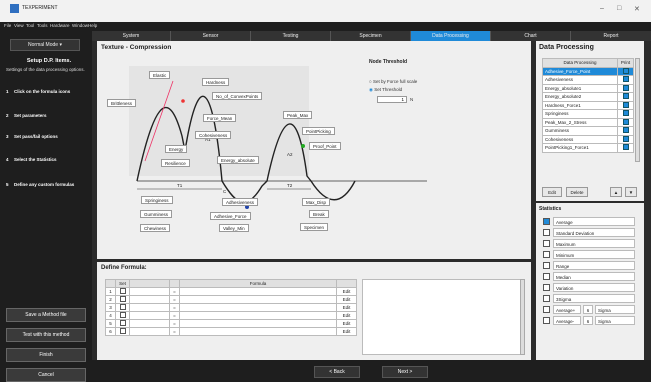  What do you see at coordinates (616, 192) in the screenshot?
I see `move-up-button: ▲` at bounding box center [616, 192].